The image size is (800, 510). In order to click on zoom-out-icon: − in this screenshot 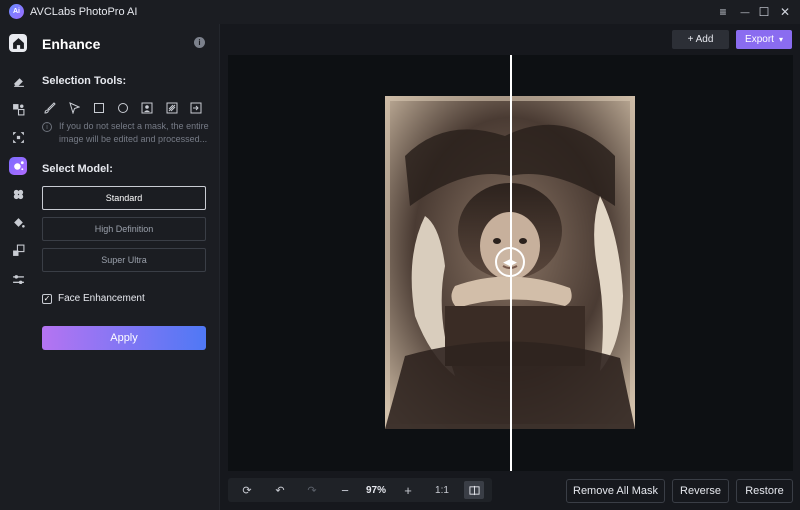, I will do `click(345, 490)`.